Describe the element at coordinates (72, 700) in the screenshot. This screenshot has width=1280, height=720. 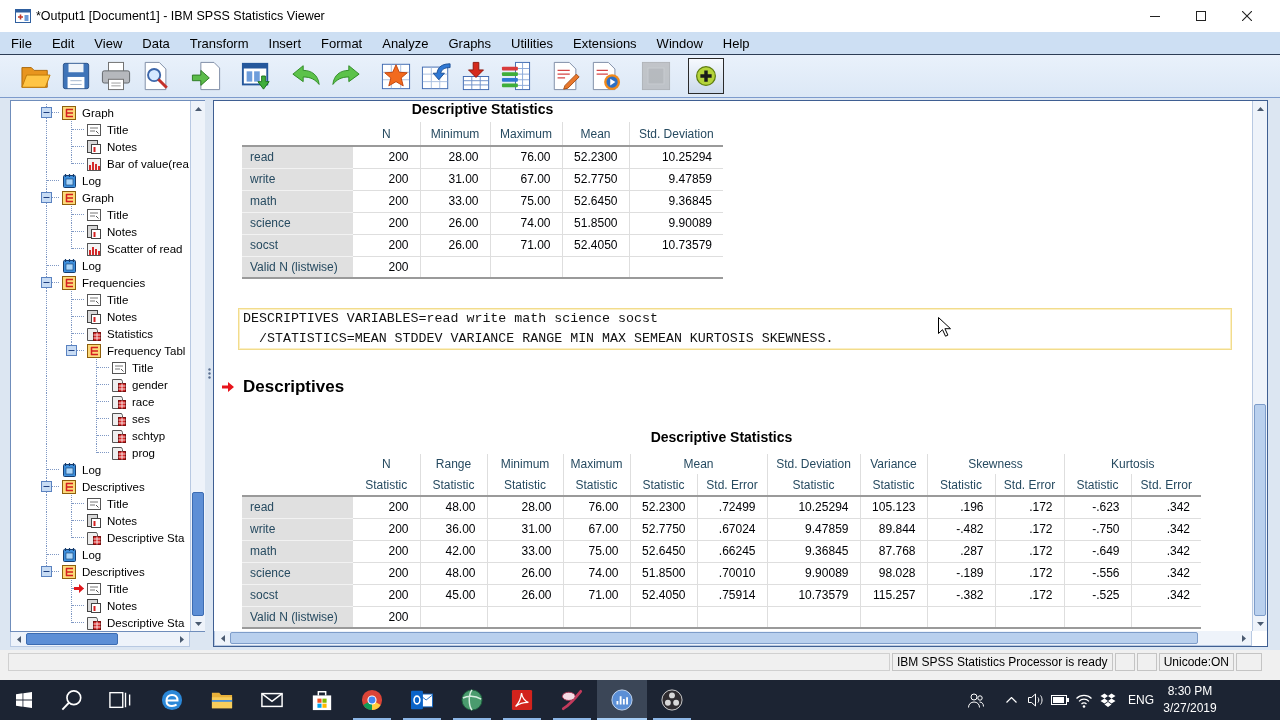
I see `search-icon` at that location.